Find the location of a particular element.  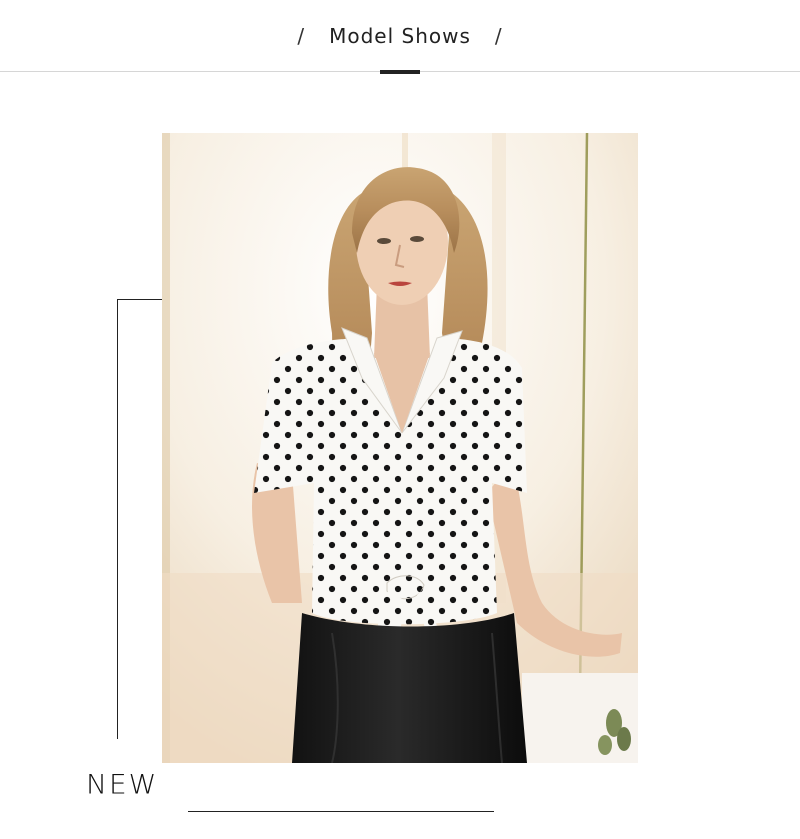

decorative-bracket-vertical is located at coordinates (117, 519).